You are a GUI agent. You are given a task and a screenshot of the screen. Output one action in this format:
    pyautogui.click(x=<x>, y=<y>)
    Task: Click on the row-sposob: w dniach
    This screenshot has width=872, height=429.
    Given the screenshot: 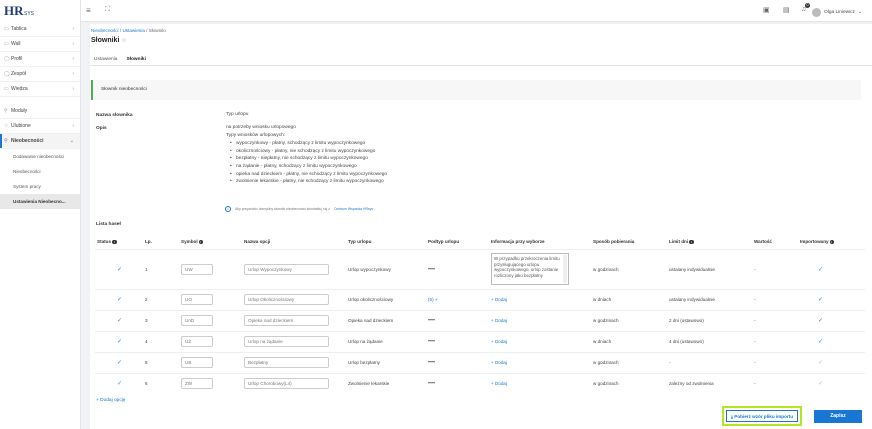 What is the action you would take?
    pyautogui.click(x=629, y=299)
    